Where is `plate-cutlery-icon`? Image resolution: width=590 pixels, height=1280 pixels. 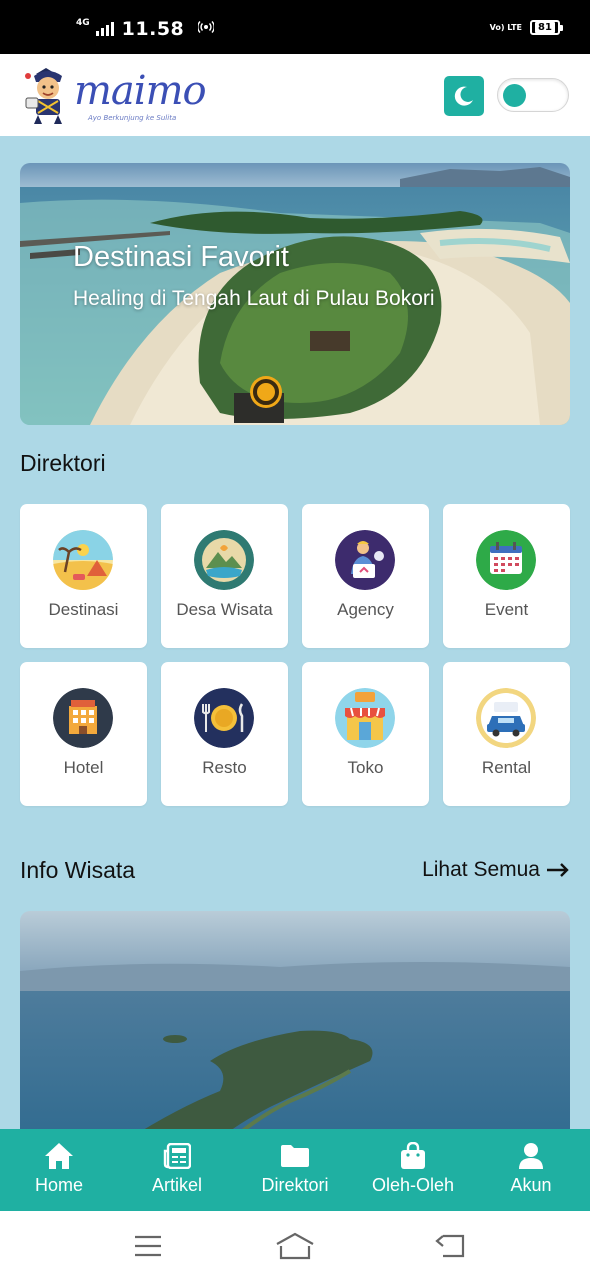 plate-cutlery-icon is located at coordinates (224, 718).